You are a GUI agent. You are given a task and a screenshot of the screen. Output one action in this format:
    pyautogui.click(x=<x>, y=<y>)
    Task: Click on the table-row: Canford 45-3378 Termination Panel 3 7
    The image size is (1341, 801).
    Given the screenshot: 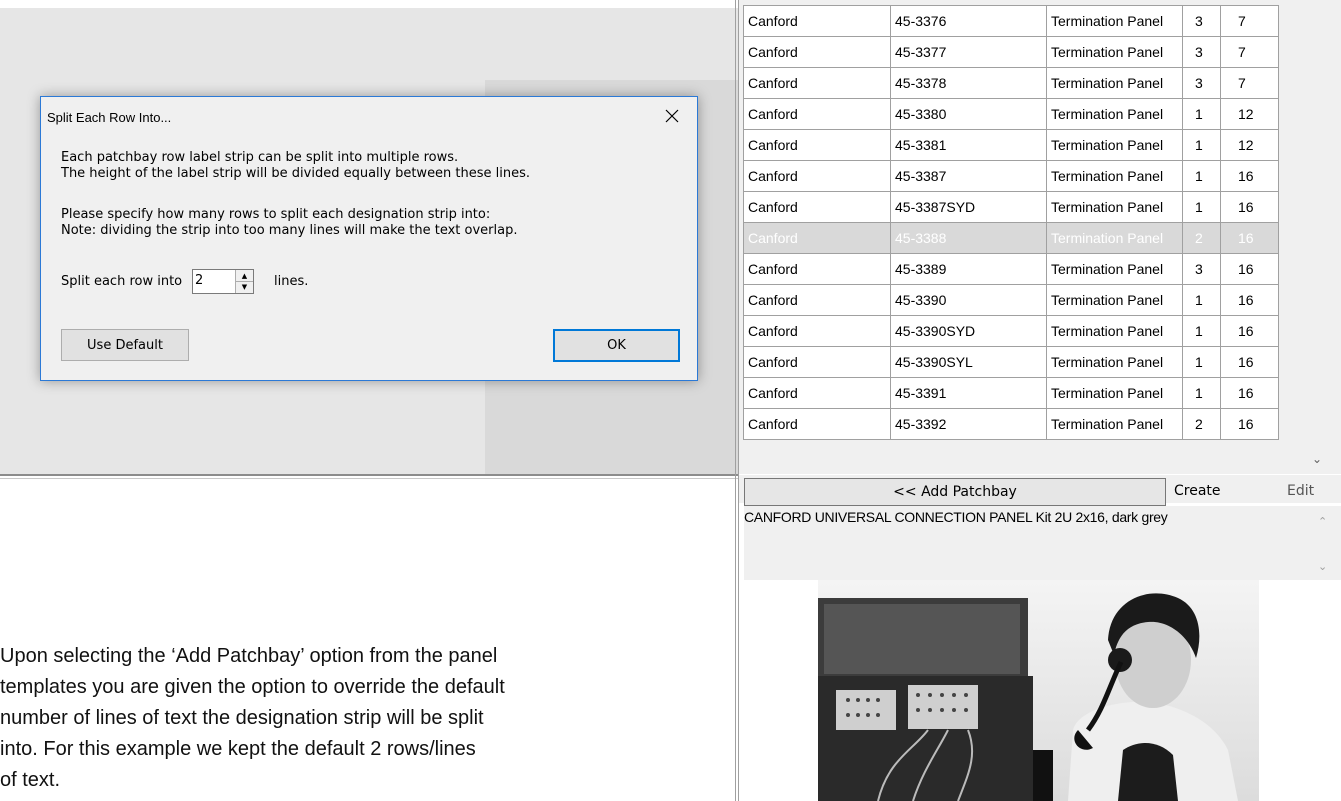 What is the action you would take?
    pyautogui.click(x=1011, y=83)
    